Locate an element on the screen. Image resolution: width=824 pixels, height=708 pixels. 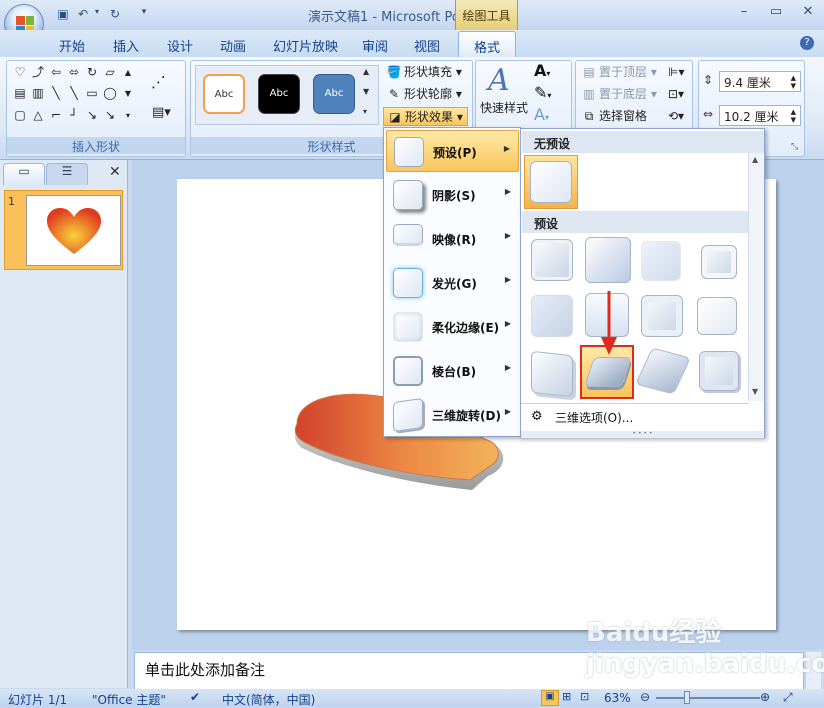
menu-item-bevel: 棱台(B) ▶ is located at coordinates (452, 371).